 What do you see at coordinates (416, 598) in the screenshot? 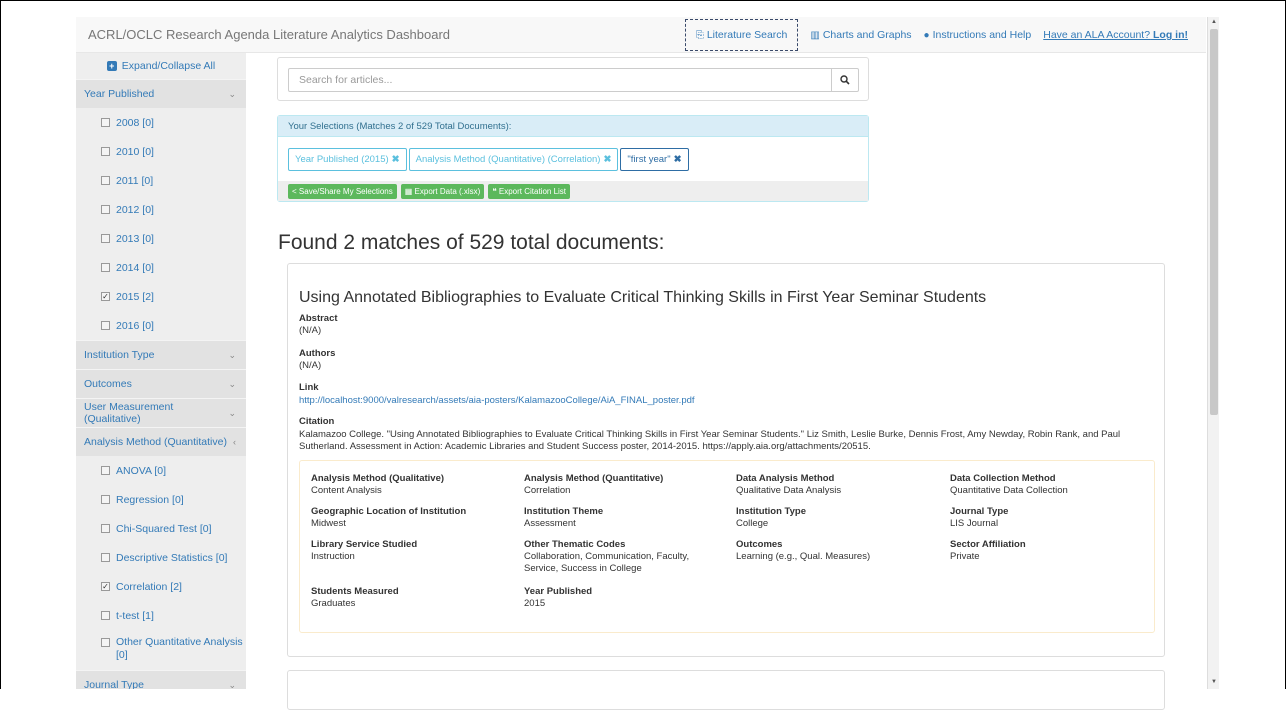
I see `meta-field: Students Measured Graduates` at bounding box center [416, 598].